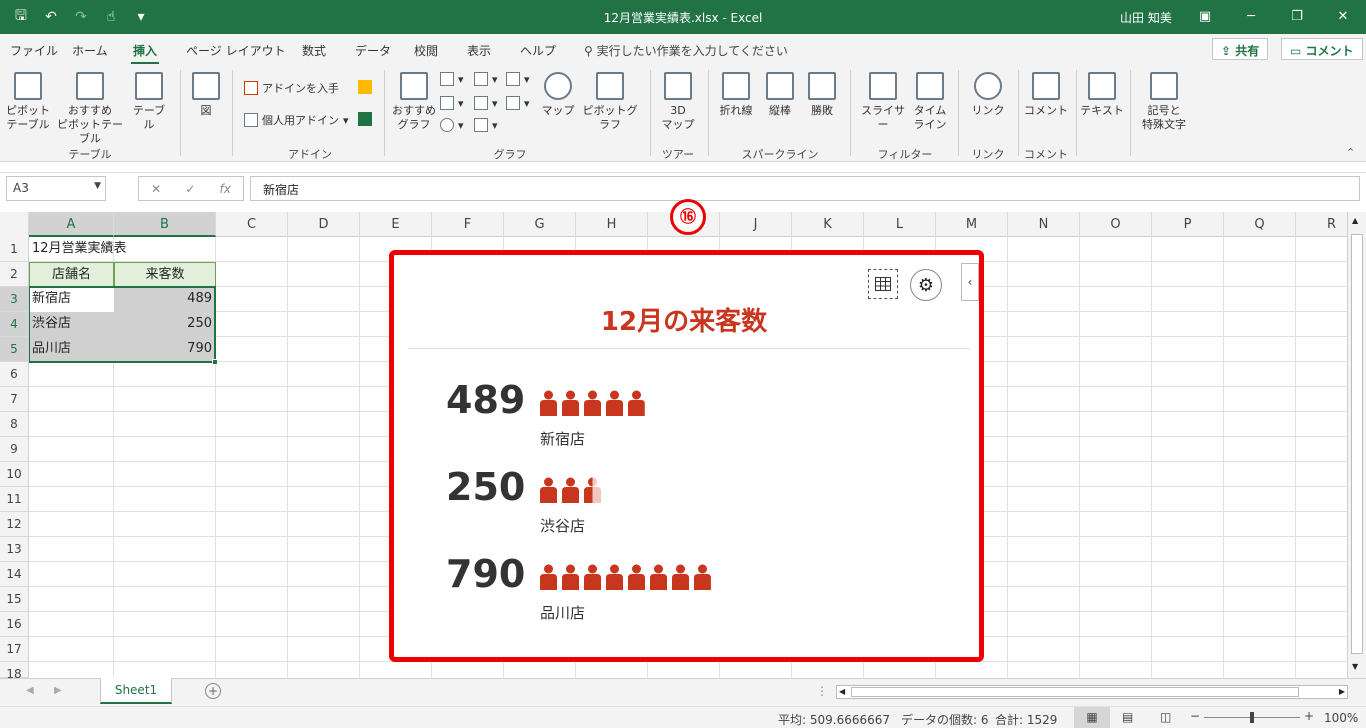 The width and height of the screenshot is (1366, 728). Describe the element at coordinates (452, 79) in the screenshot. I see `column-chart-icon: ▾` at that location.